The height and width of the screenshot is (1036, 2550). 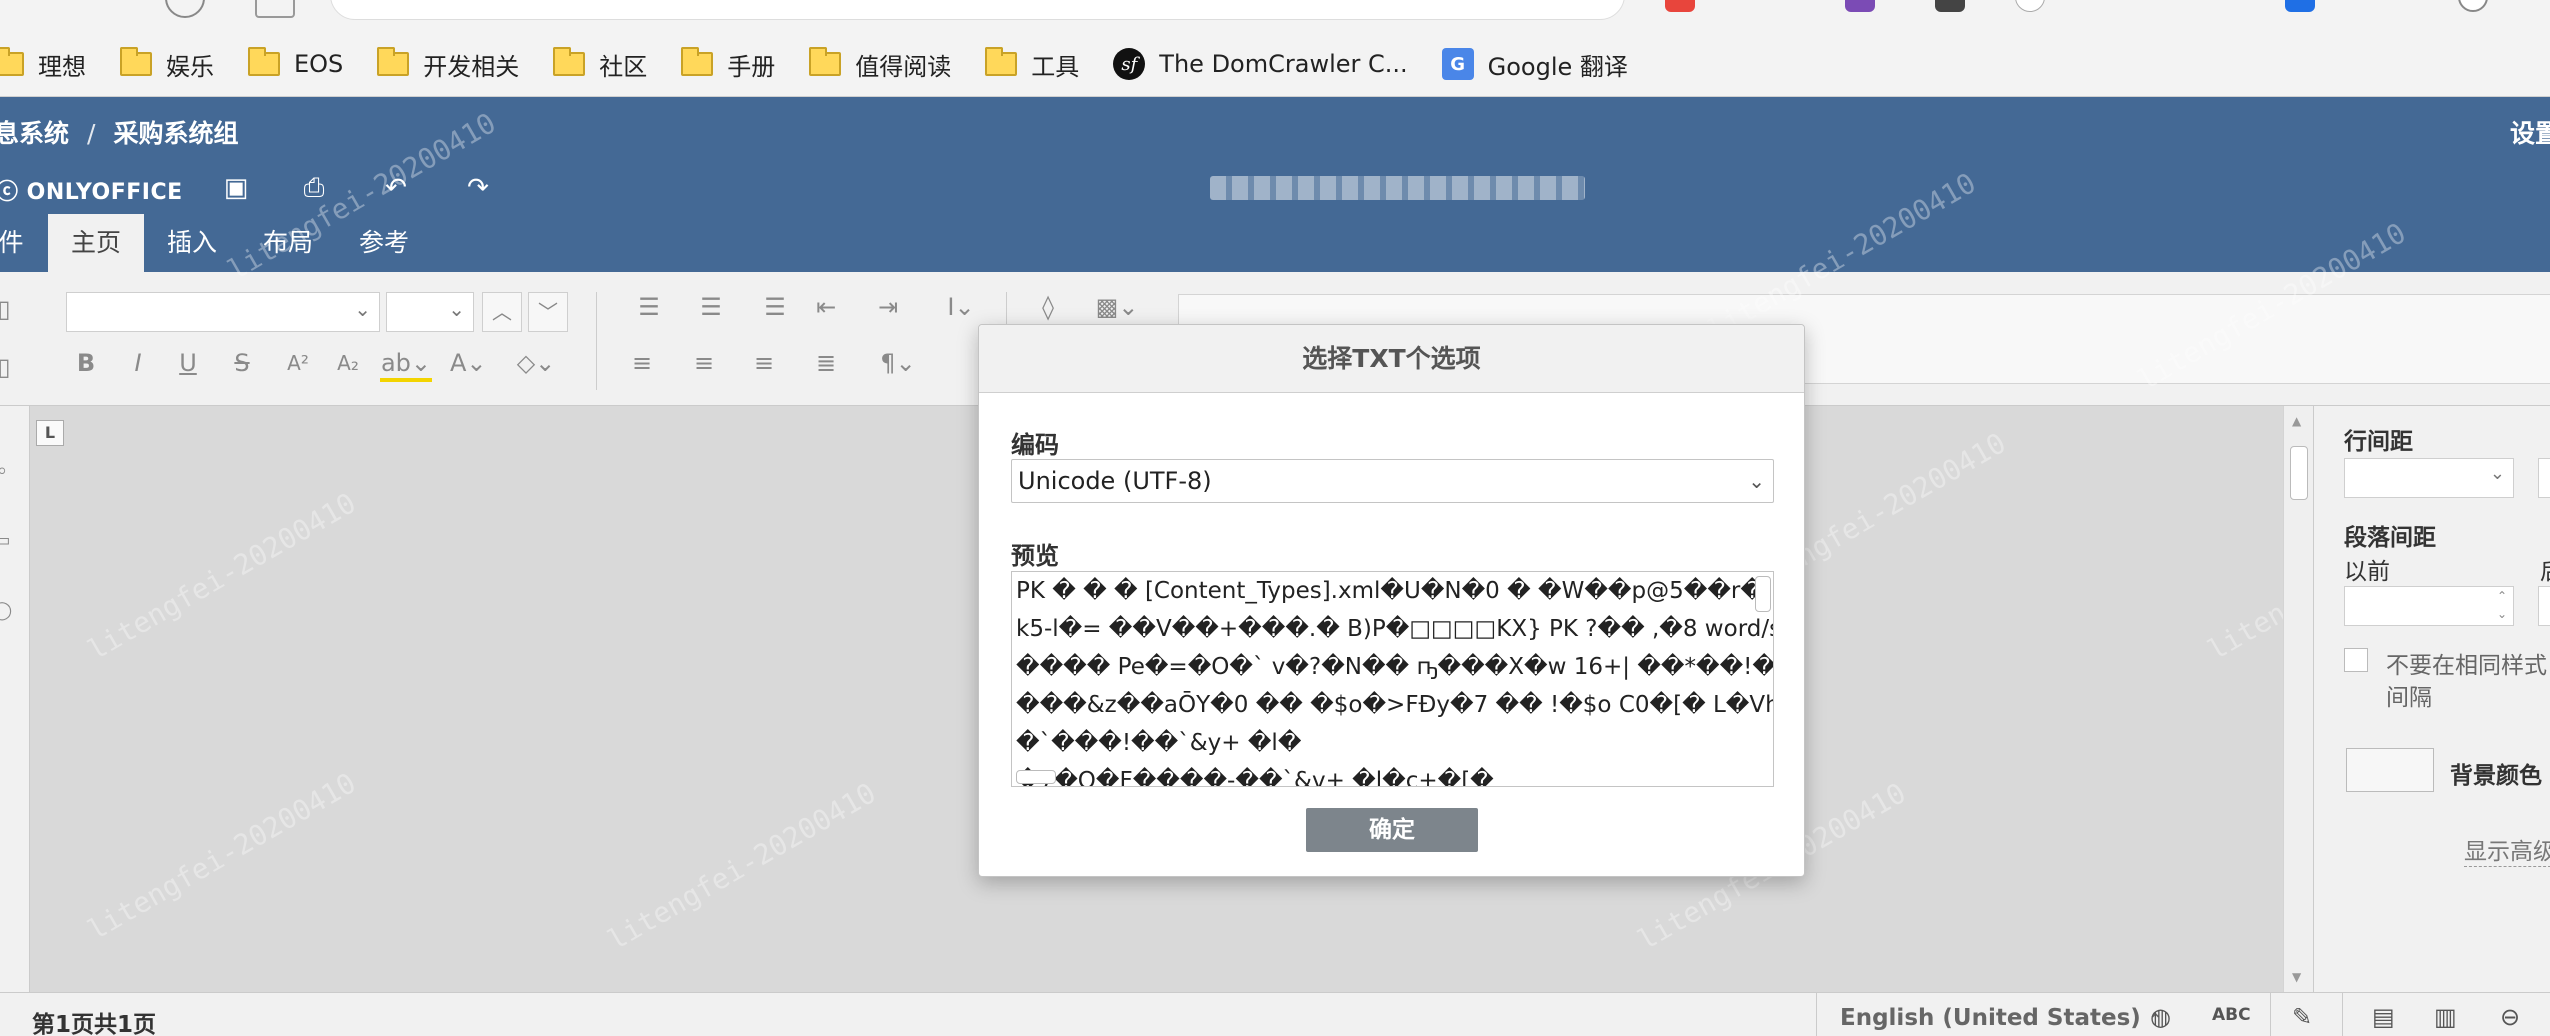 What do you see at coordinates (50, 433) in the screenshot?
I see `tab-stop-selector: L` at bounding box center [50, 433].